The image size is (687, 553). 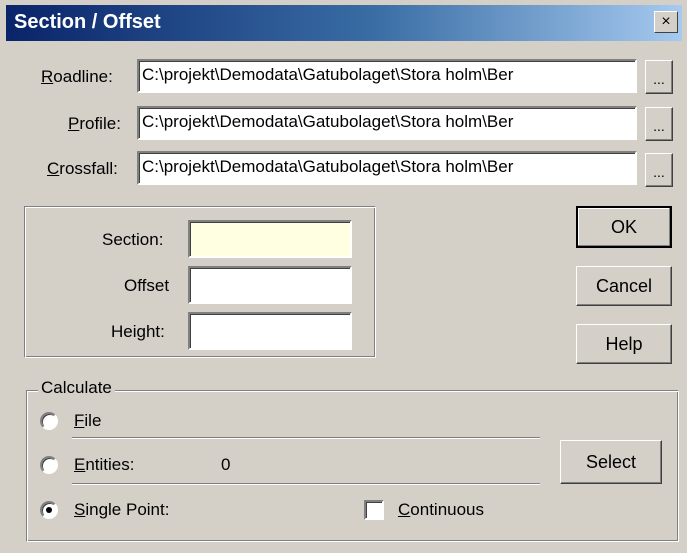 I want to click on height-label: Height:, so click(x=138, y=331).